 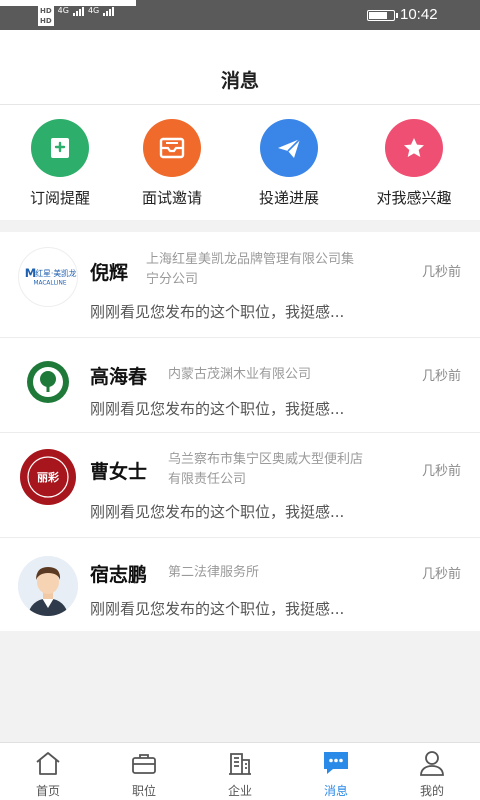 What do you see at coordinates (239, 791) in the screenshot?
I see `tab-label: 企业` at bounding box center [239, 791].